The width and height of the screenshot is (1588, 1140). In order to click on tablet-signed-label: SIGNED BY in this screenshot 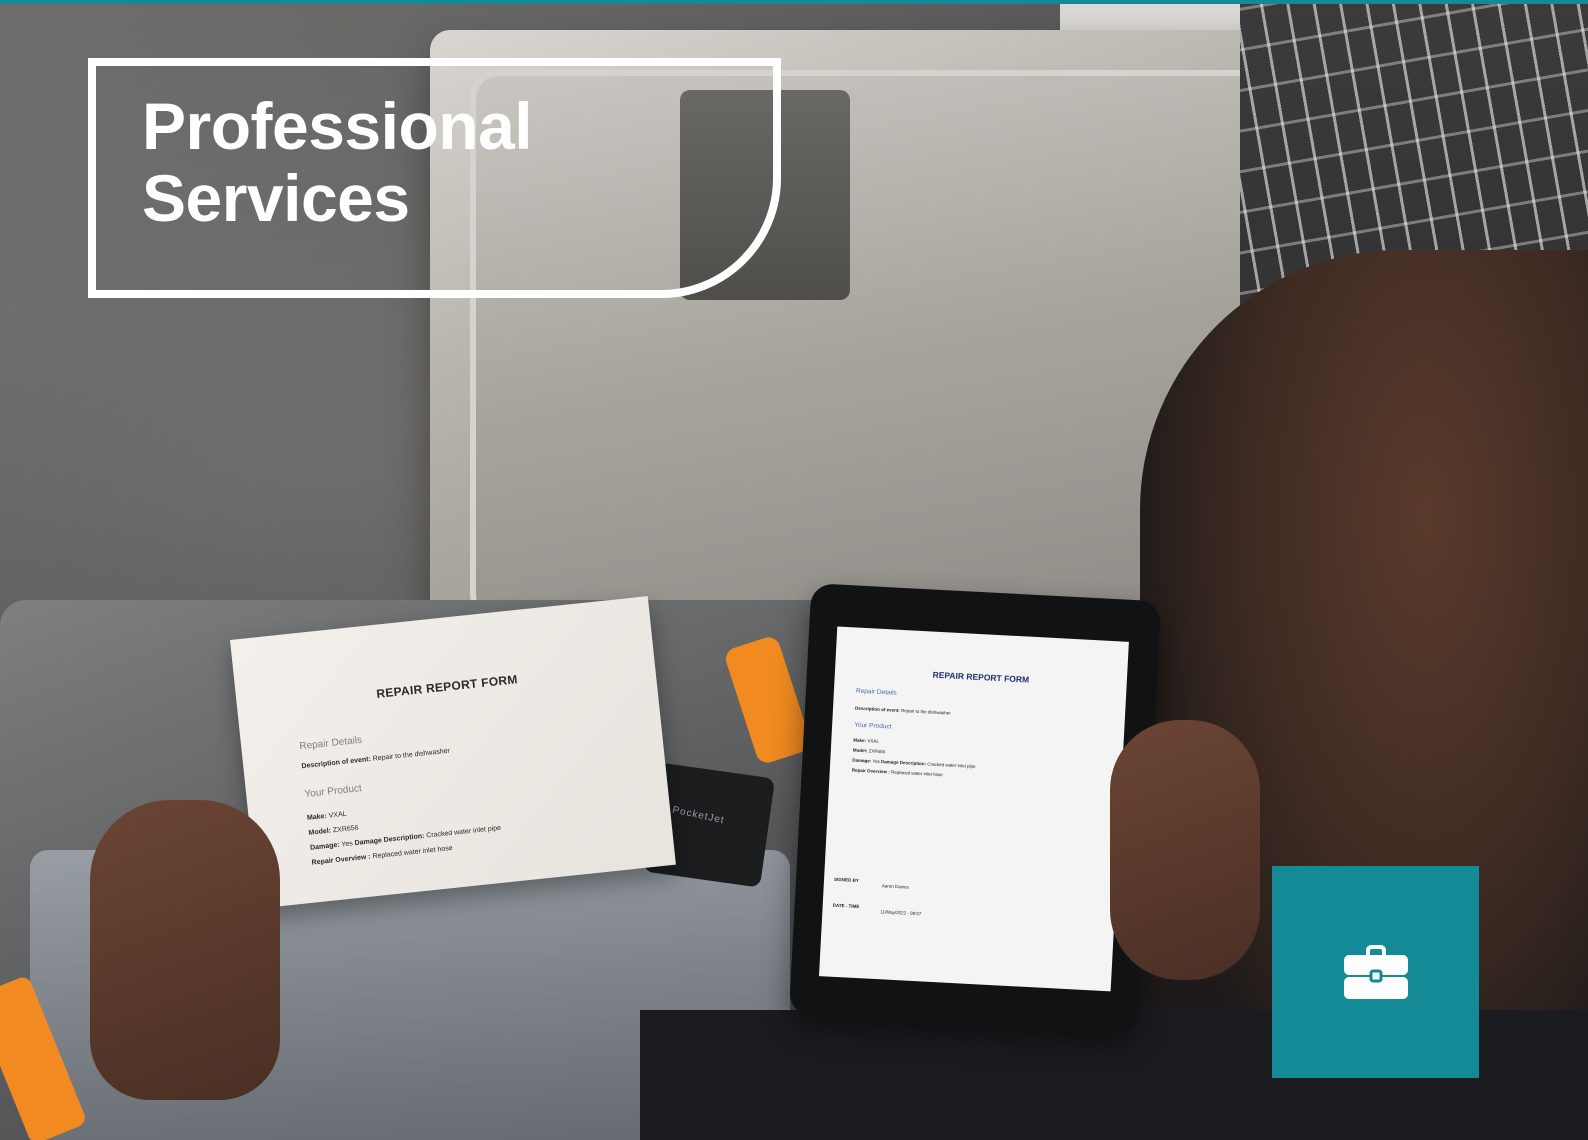, I will do `click(846, 880)`.